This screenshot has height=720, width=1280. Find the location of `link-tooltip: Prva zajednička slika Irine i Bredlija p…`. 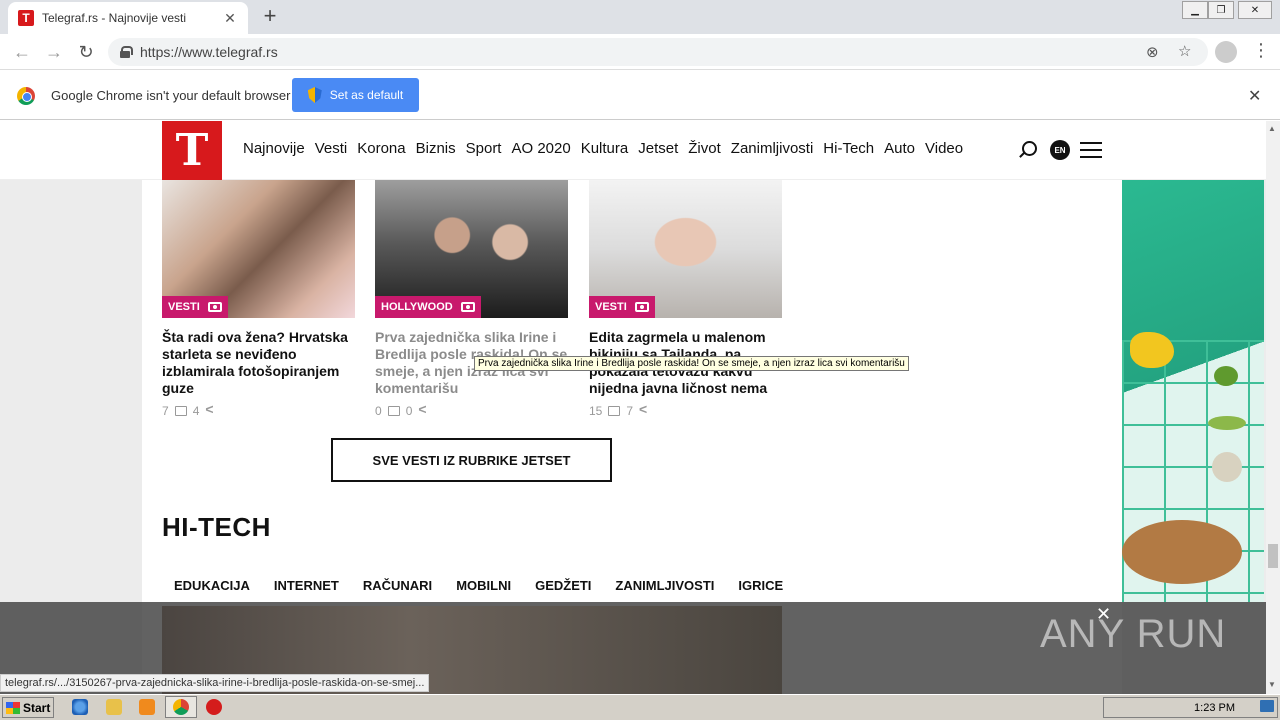

link-tooltip: Prva zajednička slika Irine i Bredlija p… is located at coordinates (691, 363).